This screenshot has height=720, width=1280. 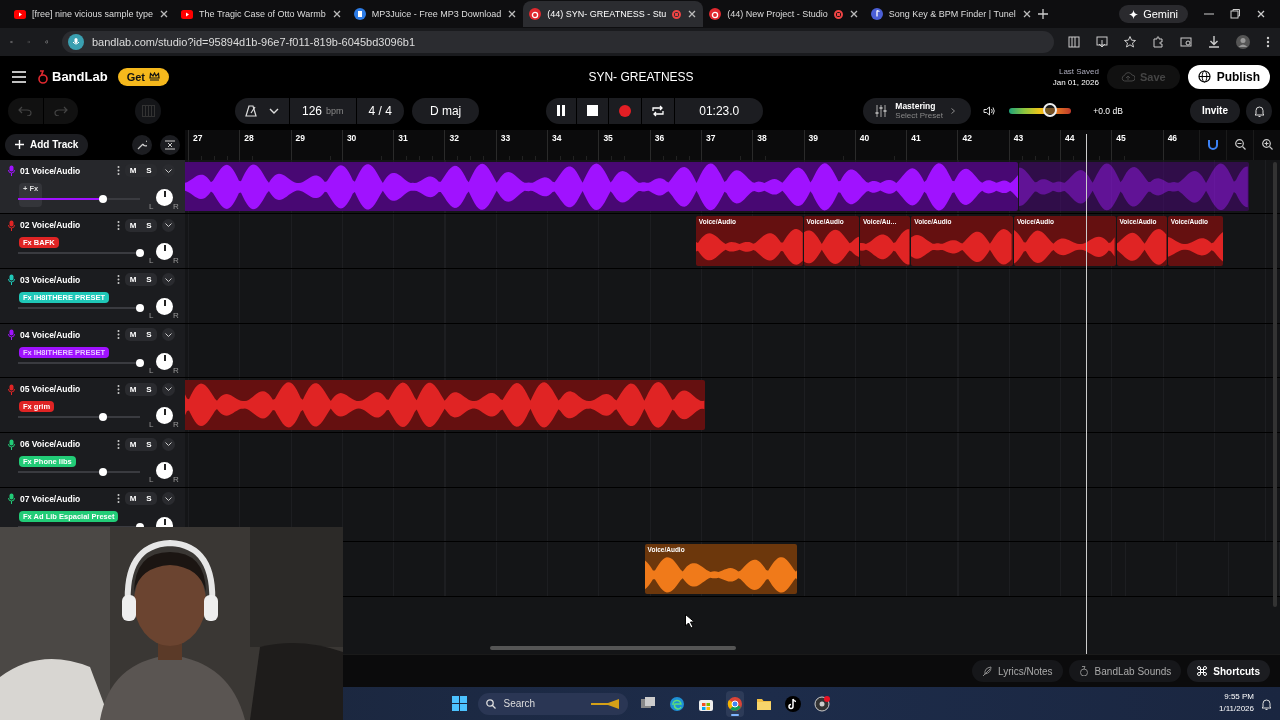 What do you see at coordinates (51, 389) in the screenshot?
I see `track-name: 05 Voice/Audio` at bounding box center [51, 389].